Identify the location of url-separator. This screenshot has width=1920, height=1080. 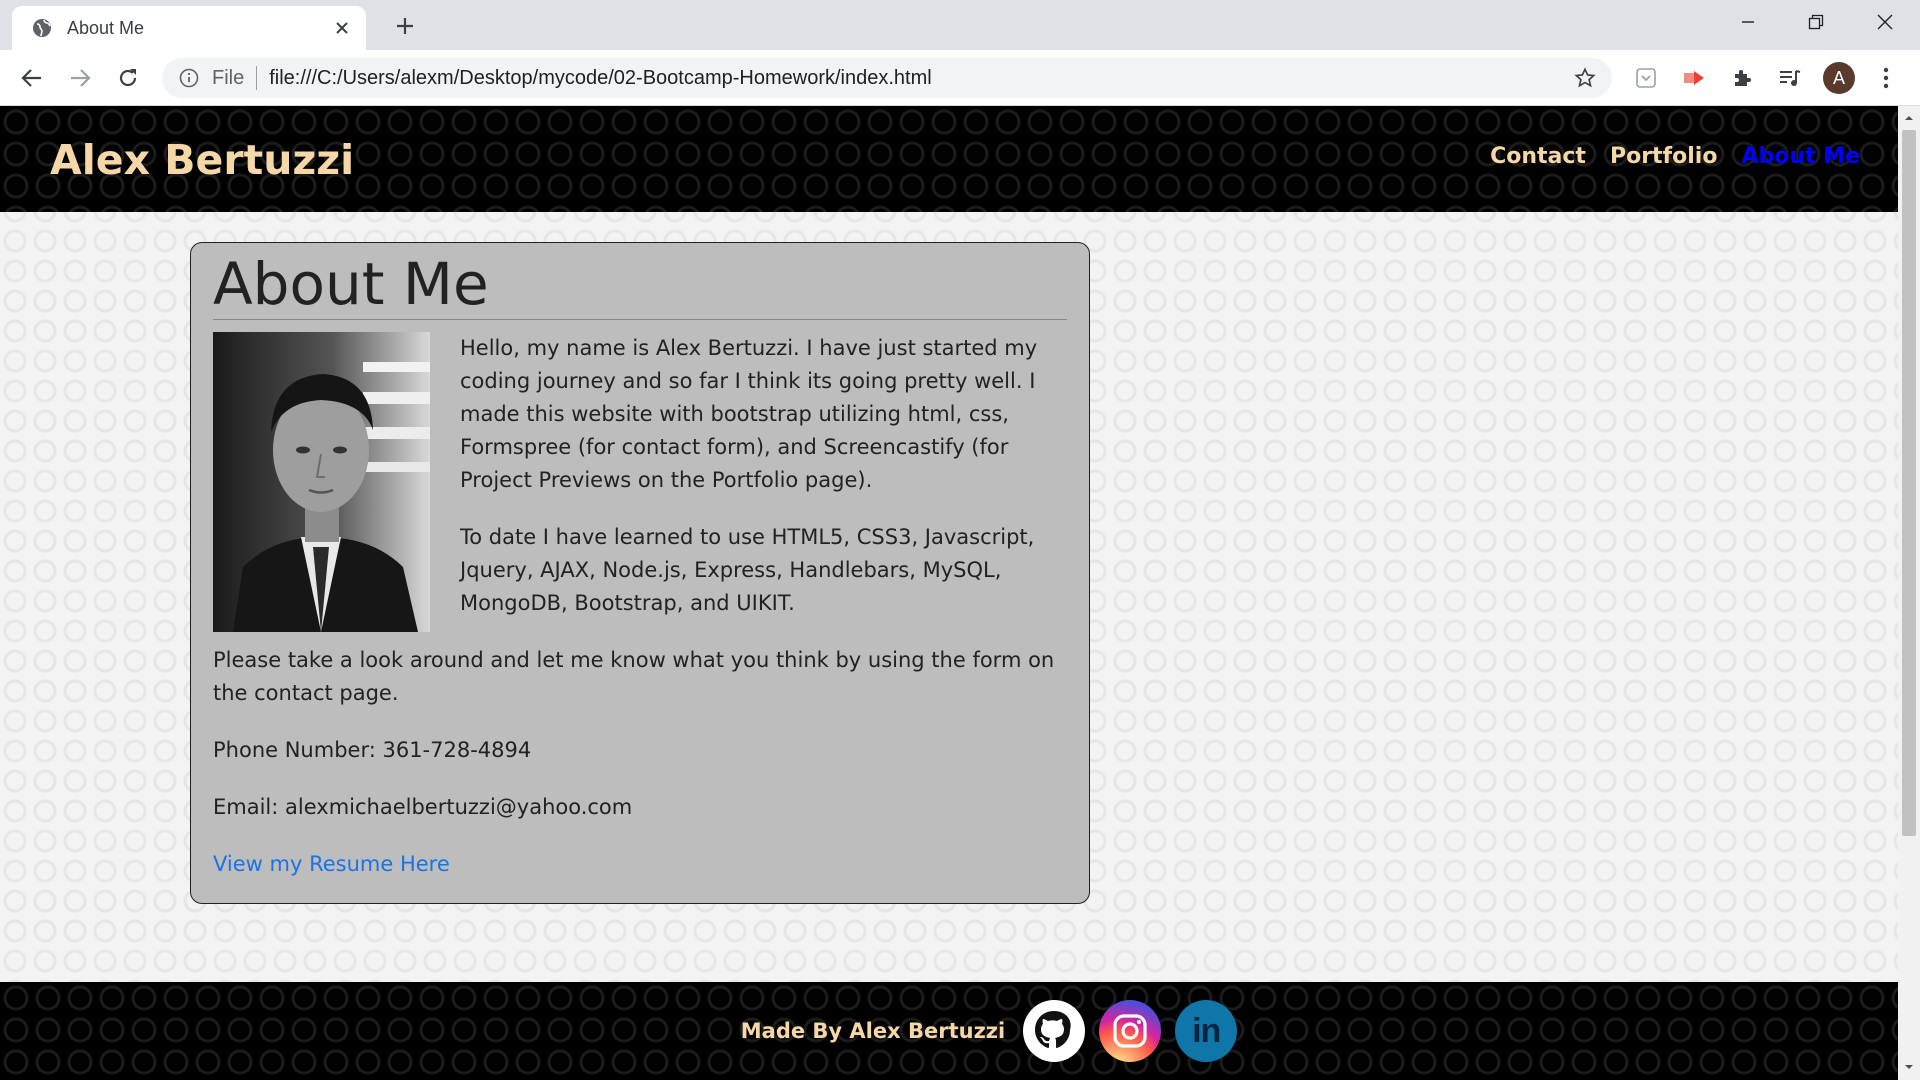
(257, 78).